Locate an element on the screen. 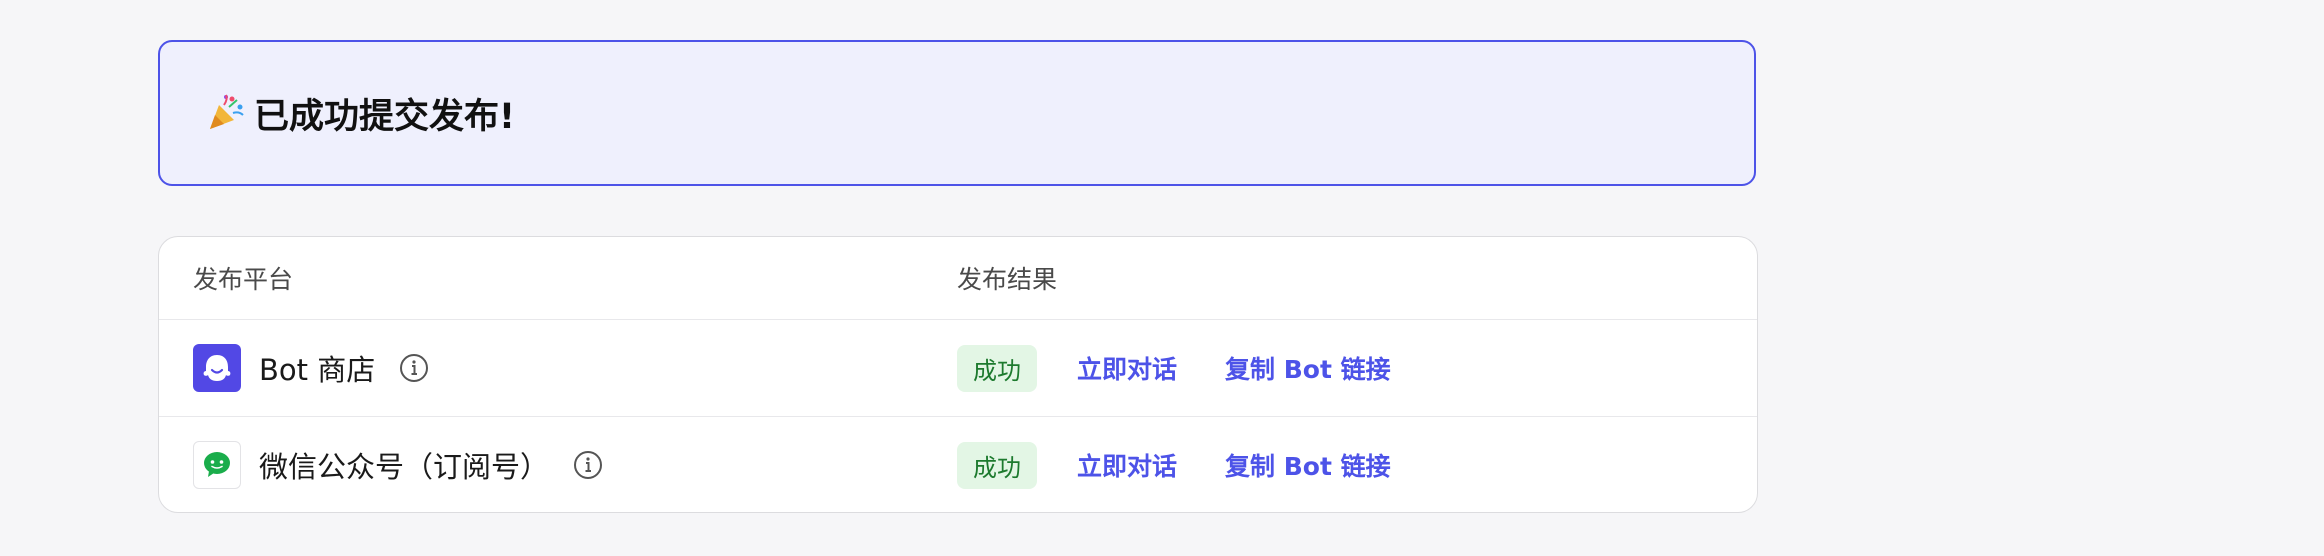  table-row: 微信公众号（订阅号） 成功 立即对话 复制 Bot 链接 is located at coordinates (958, 464).